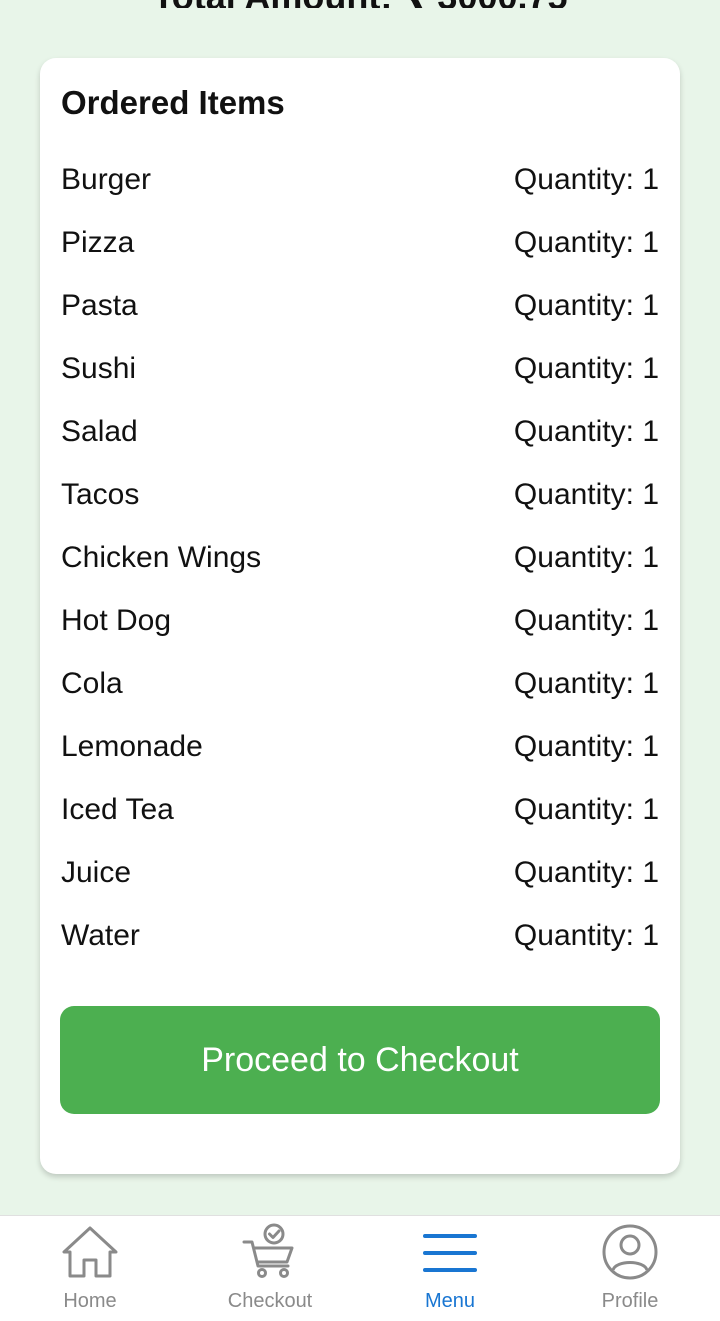 This screenshot has height=1321, width=720. Describe the element at coordinates (161, 557) in the screenshot. I see `item-name: Chicken Wings` at that location.